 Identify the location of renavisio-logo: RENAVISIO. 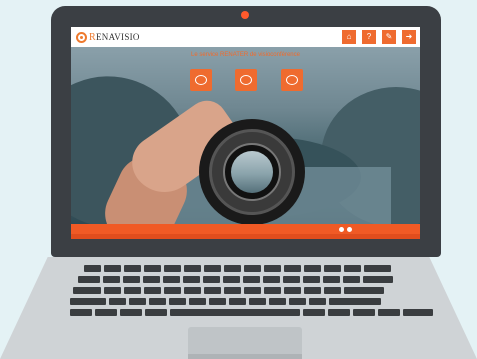
(108, 37).